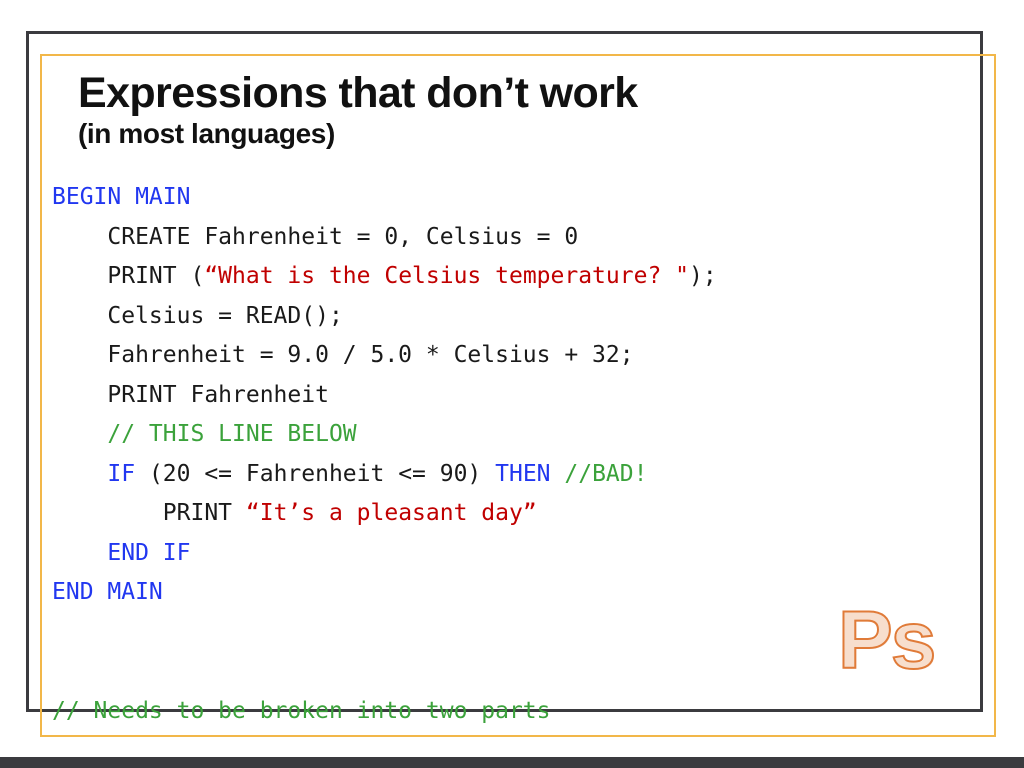 This screenshot has width=1024, height=768. What do you see at coordinates (358, 93) in the screenshot?
I see `page-title: Expressions that don’t work` at bounding box center [358, 93].